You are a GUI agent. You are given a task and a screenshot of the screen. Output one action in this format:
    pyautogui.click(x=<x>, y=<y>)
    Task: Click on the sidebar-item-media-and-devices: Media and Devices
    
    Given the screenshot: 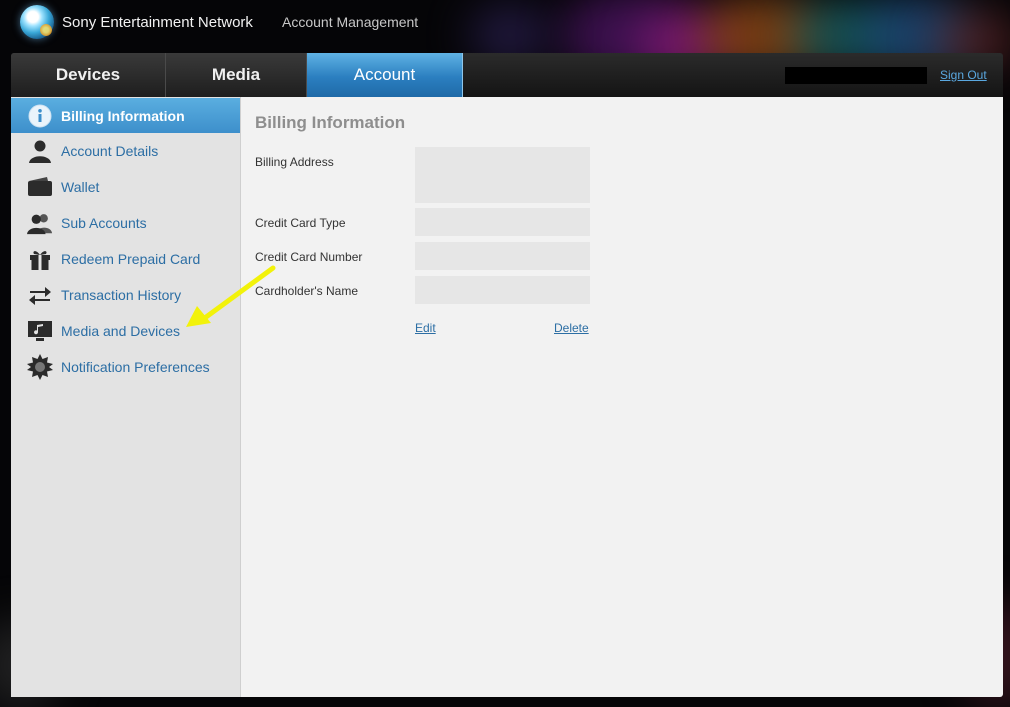 What is the action you would take?
    pyautogui.click(x=125, y=331)
    